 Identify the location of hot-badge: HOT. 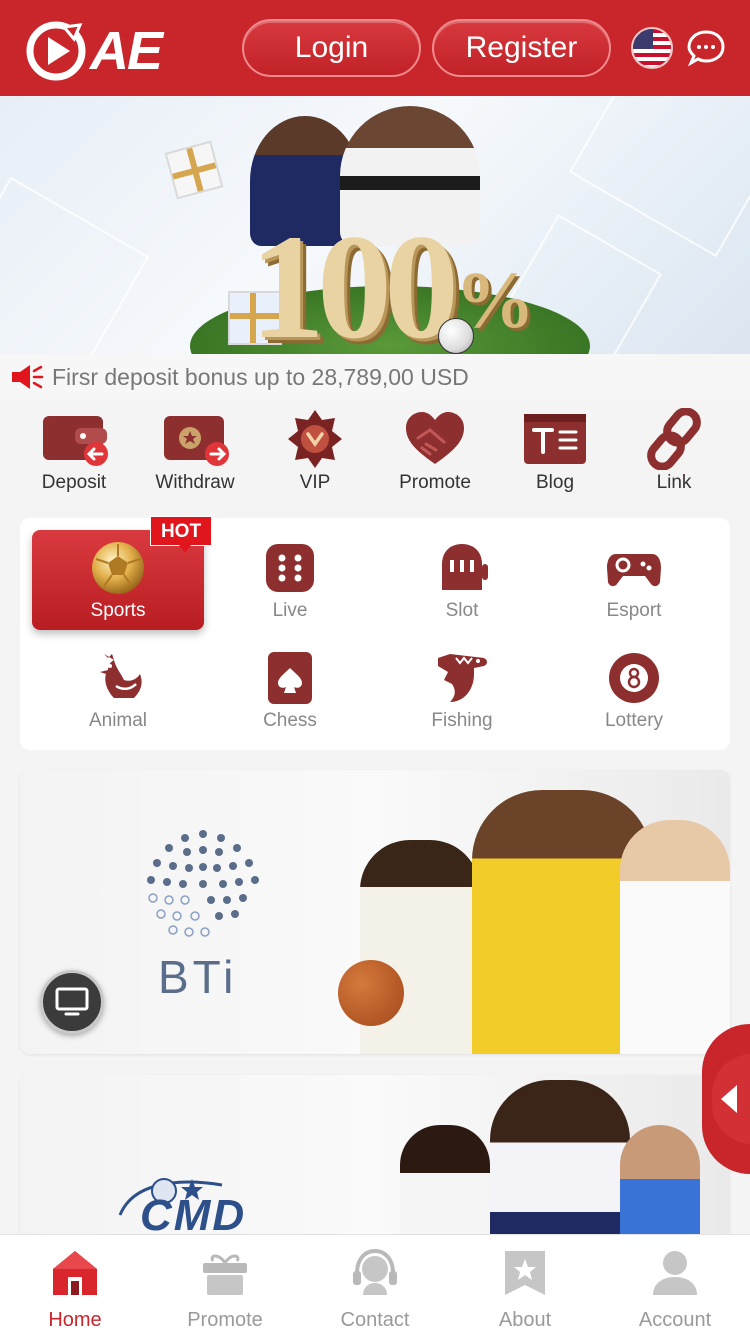
(181, 534).